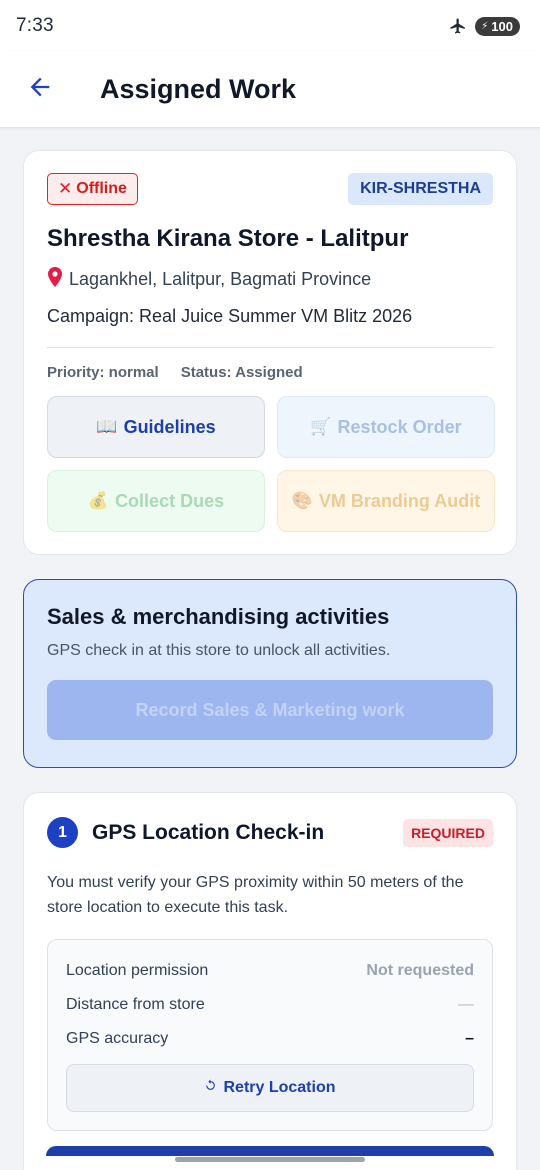  What do you see at coordinates (210, 1088) in the screenshot?
I see `refresh-icon` at bounding box center [210, 1088].